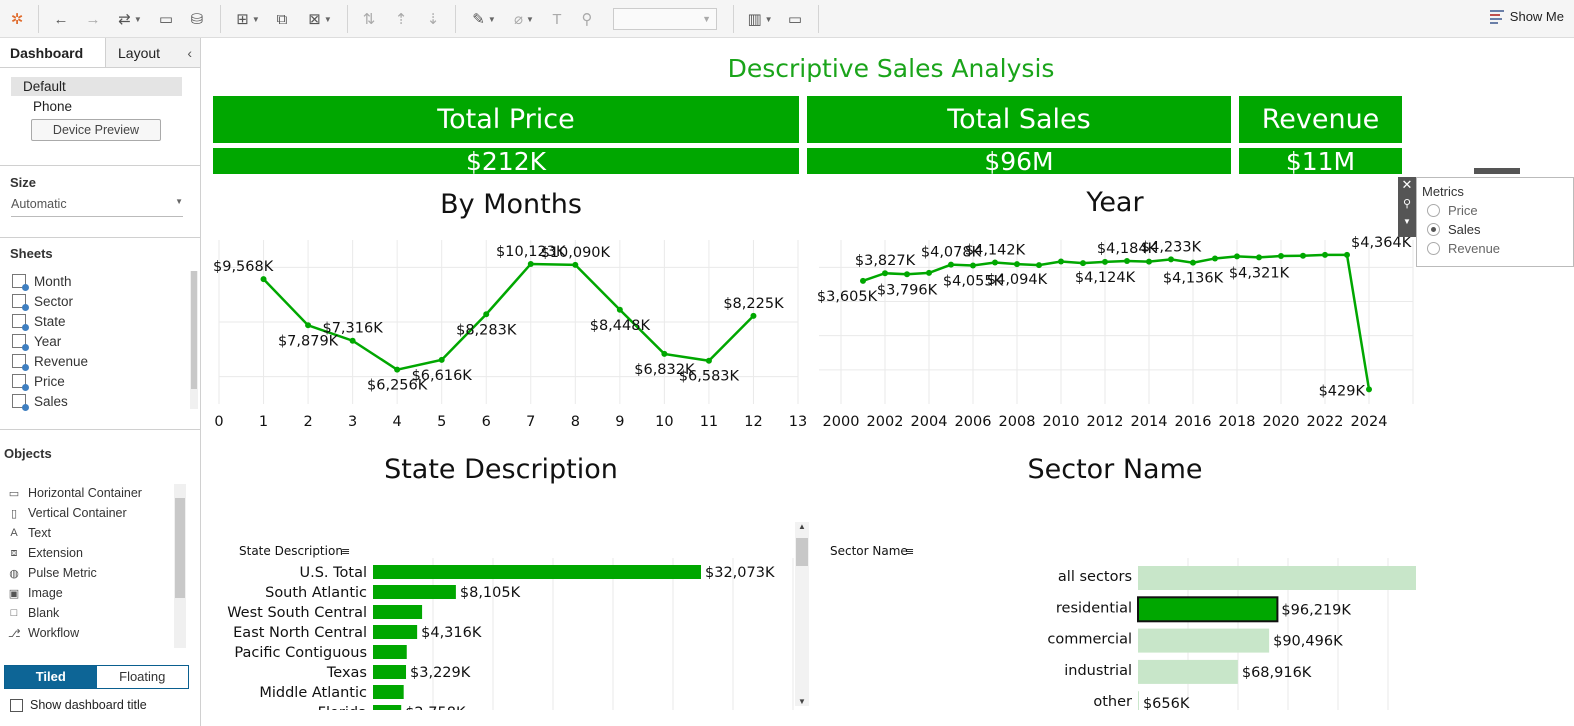  What do you see at coordinates (1526, 16) in the screenshot?
I see `show-me-button: Show Me` at bounding box center [1526, 16].